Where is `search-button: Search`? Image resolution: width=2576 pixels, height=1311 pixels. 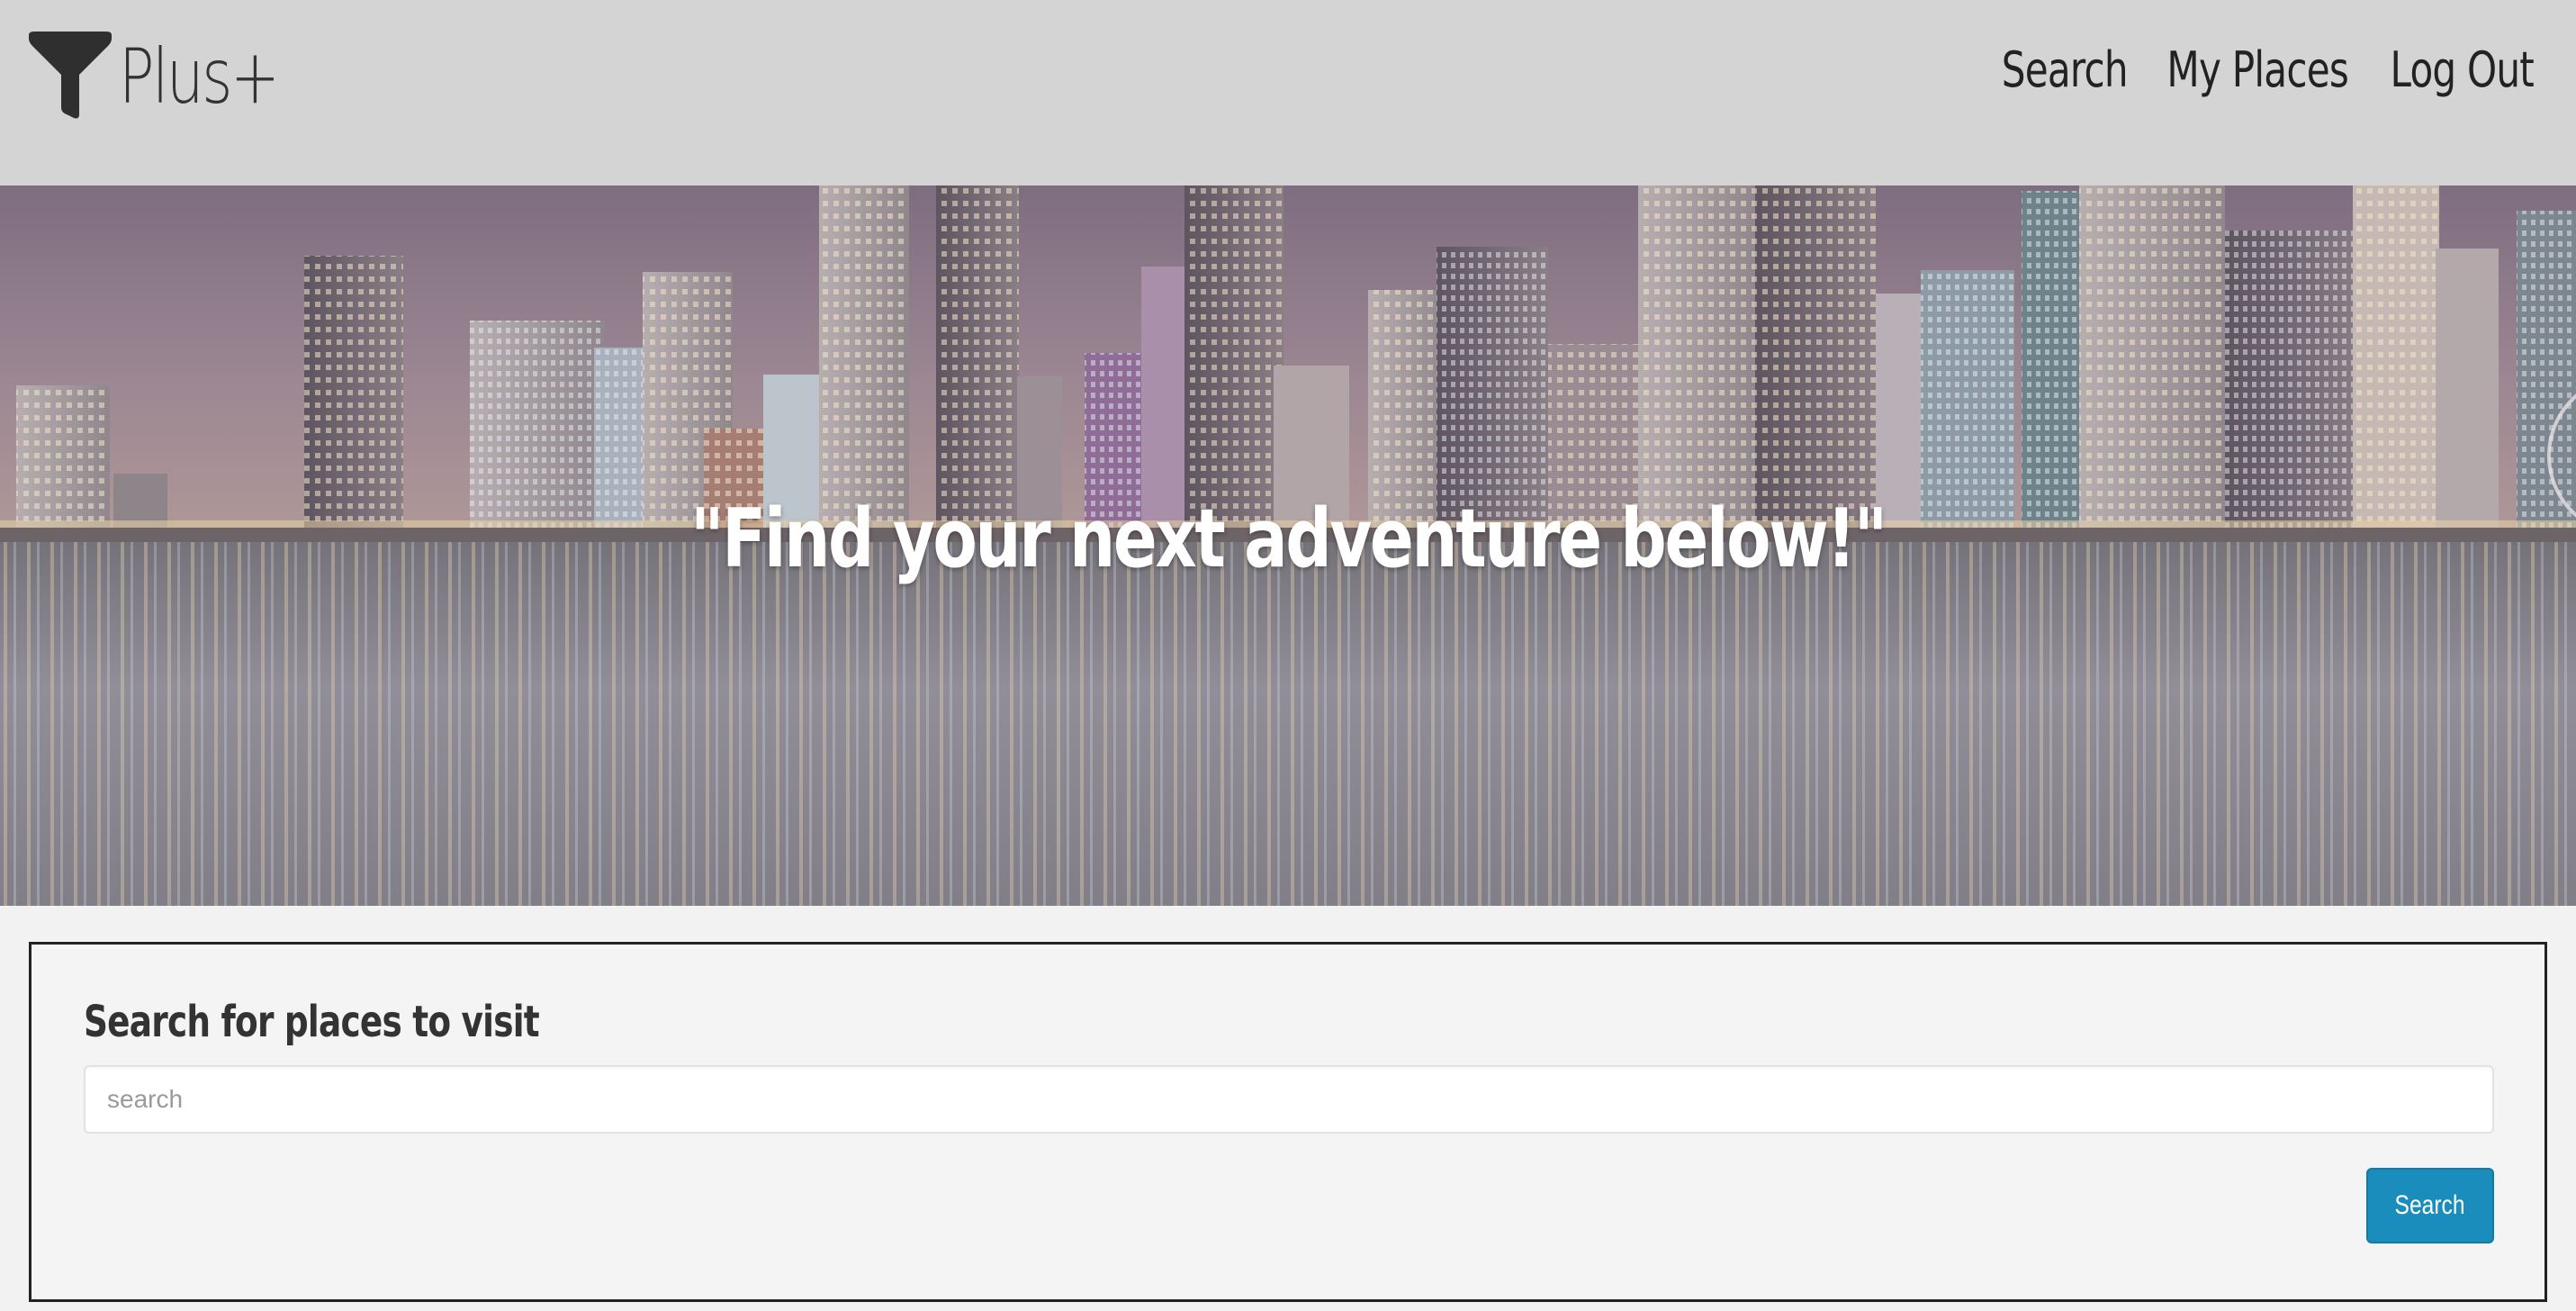
search-button: Search is located at coordinates (2430, 1205).